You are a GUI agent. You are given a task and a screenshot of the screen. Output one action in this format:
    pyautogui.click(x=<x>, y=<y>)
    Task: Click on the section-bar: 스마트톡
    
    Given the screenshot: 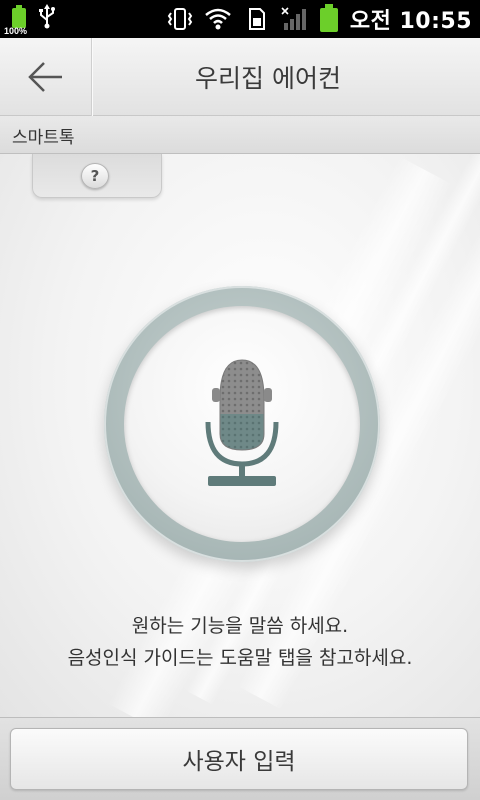 What is the action you would take?
    pyautogui.click(x=240, y=135)
    